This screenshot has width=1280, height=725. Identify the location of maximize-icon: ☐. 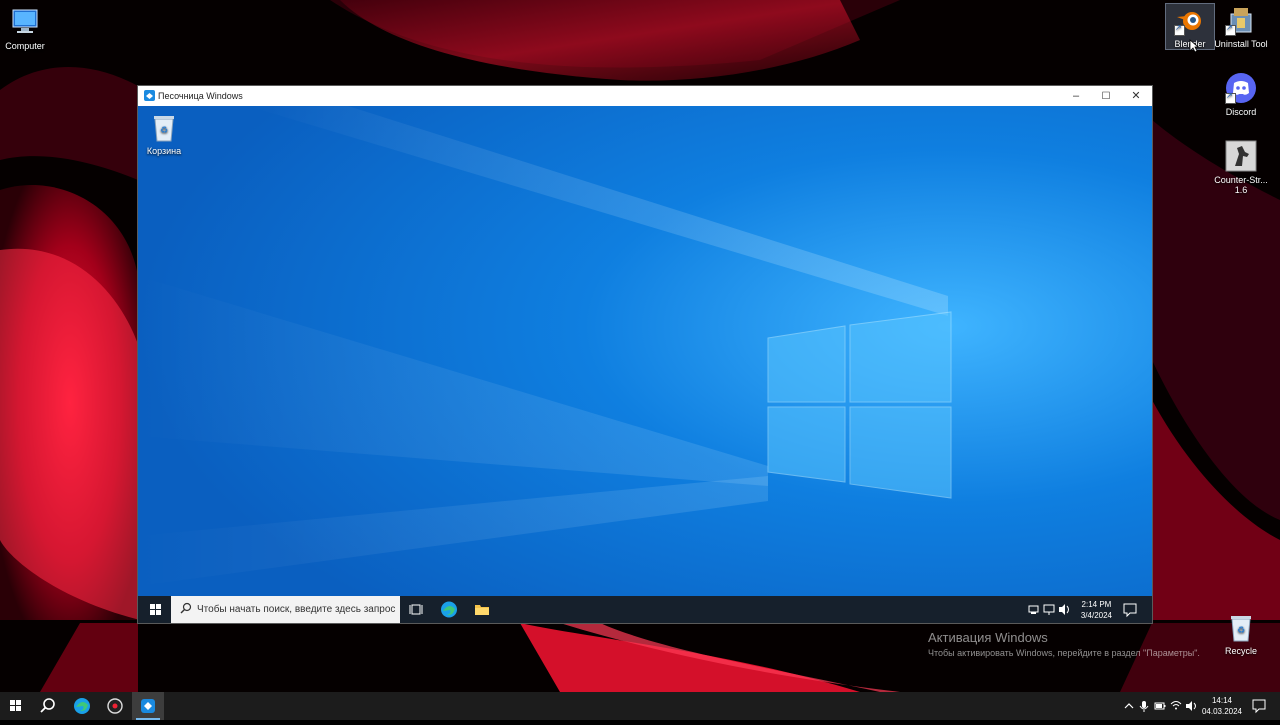
(1106, 96).